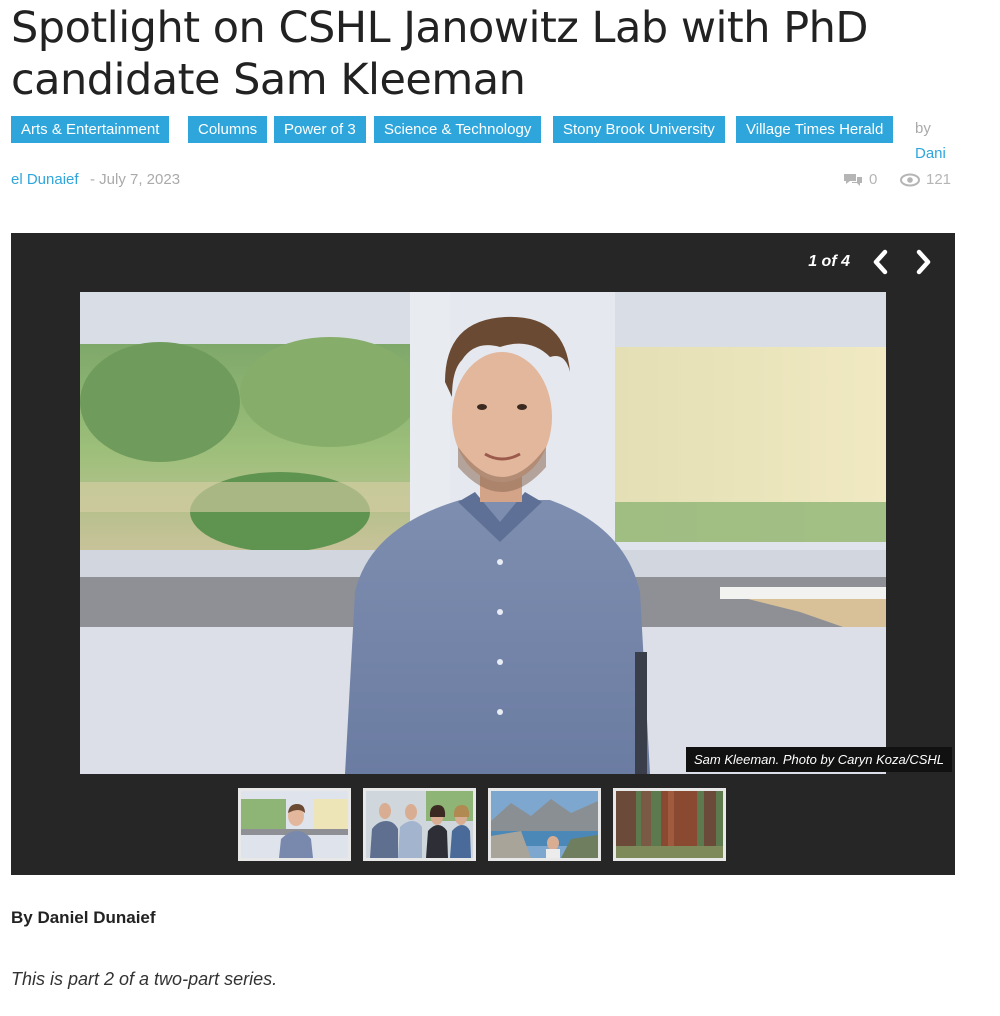  What do you see at coordinates (923, 128) in the screenshot?
I see `by-label: by` at bounding box center [923, 128].